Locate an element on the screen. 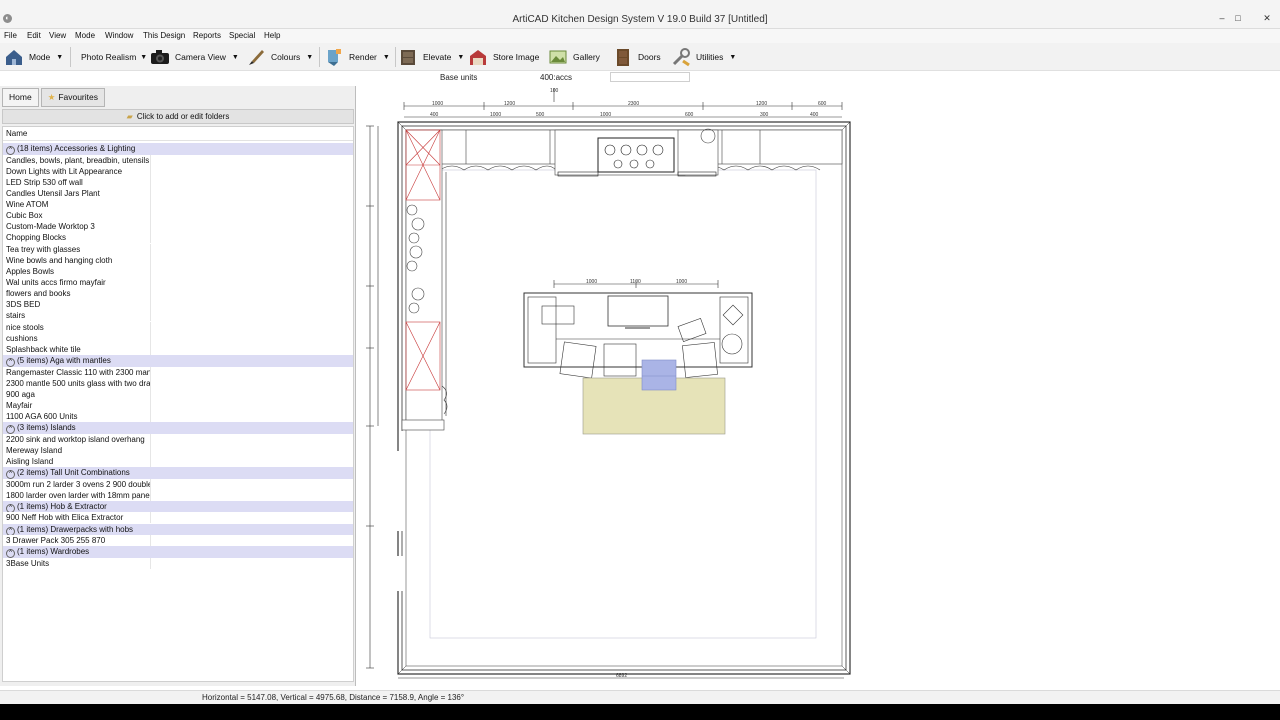  render-button: Render ▼ is located at coordinates (357, 57).